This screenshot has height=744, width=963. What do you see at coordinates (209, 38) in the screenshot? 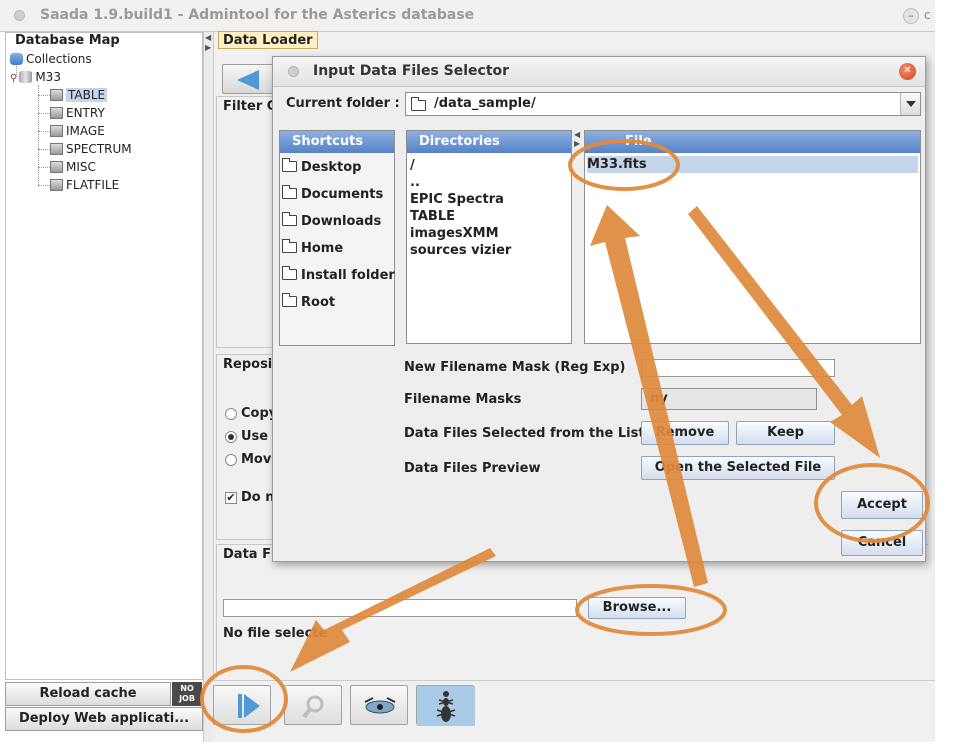
I see `collapse-left-icon: ◀` at bounding box center [209, 38].